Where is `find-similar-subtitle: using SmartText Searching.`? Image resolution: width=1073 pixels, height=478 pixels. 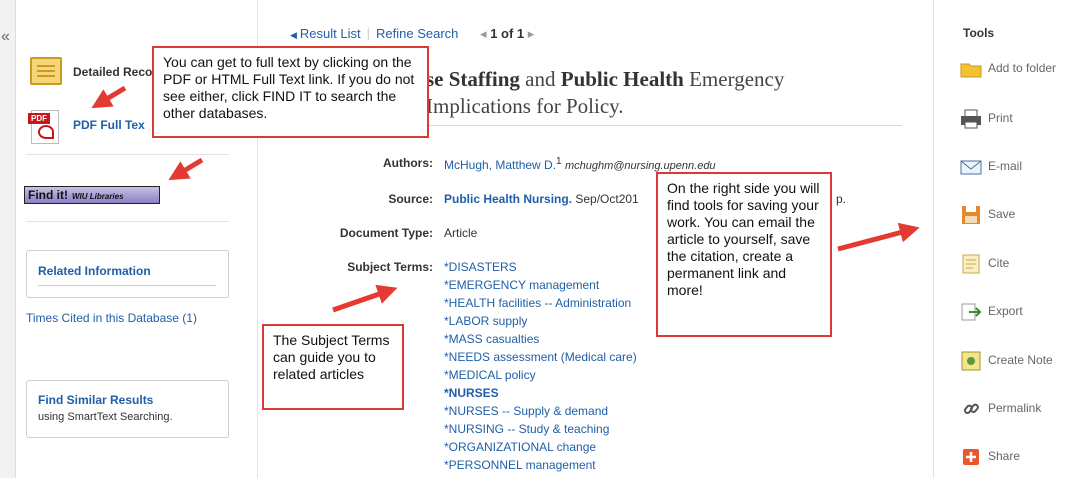
find-similar-subtitle: using SmartText Searching. is located at coordinates (105, 417).